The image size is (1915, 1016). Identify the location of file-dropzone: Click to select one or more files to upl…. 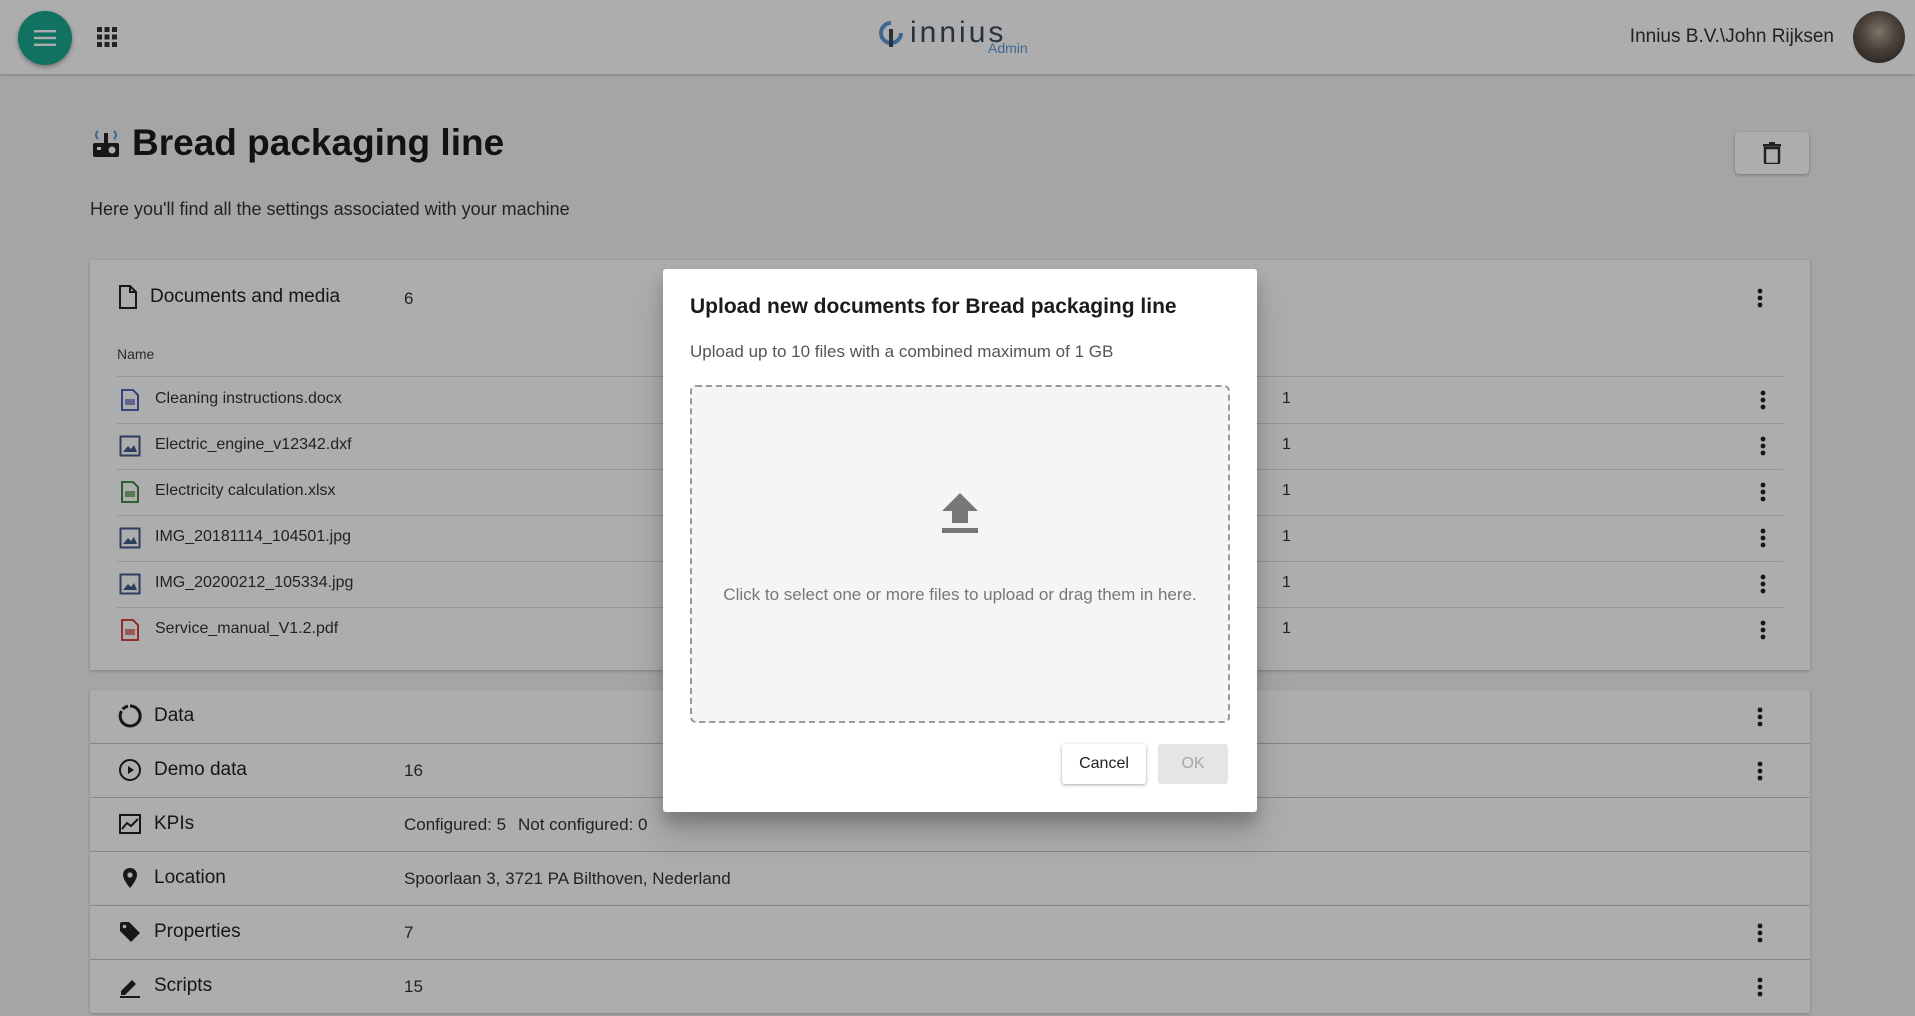
(960, 554).